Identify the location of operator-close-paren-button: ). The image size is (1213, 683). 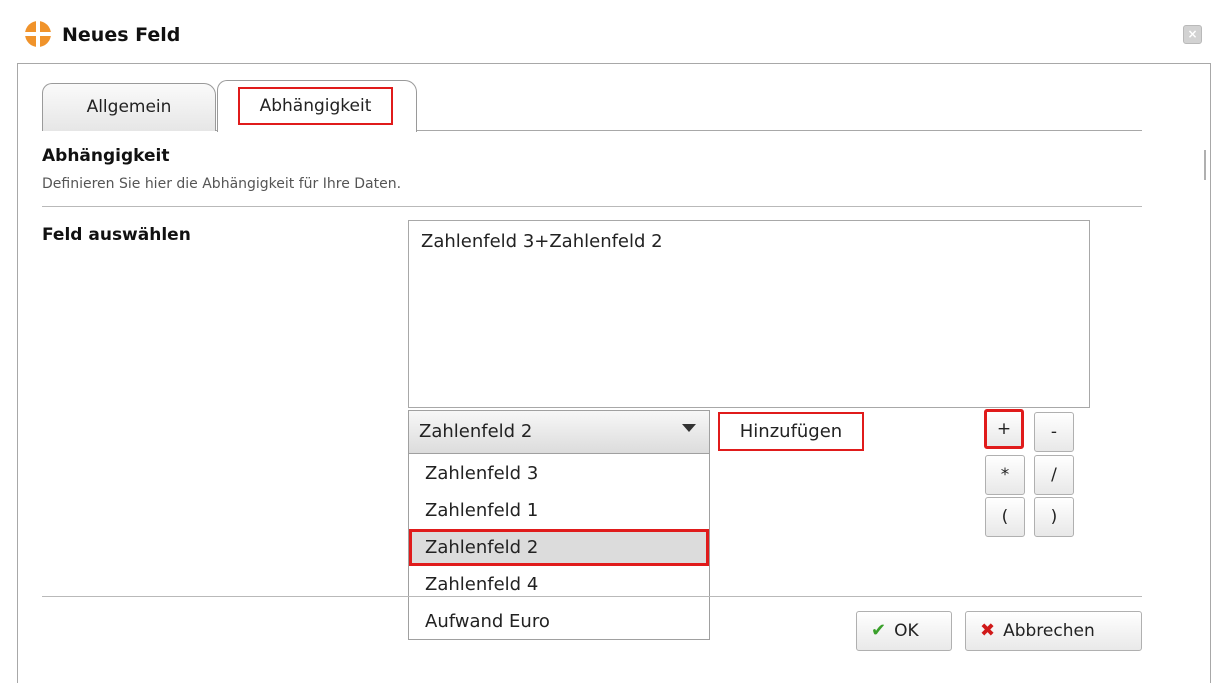
(1054, 517).